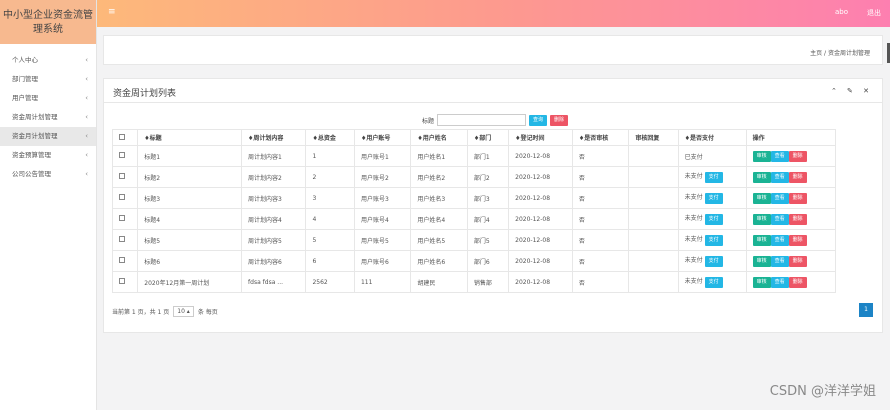 The height and width of the screenshot is (410, 890). What do you see at coordinates (653, 240) in the screenshot?
I see `table-cell` at bounding box center [653, 240].